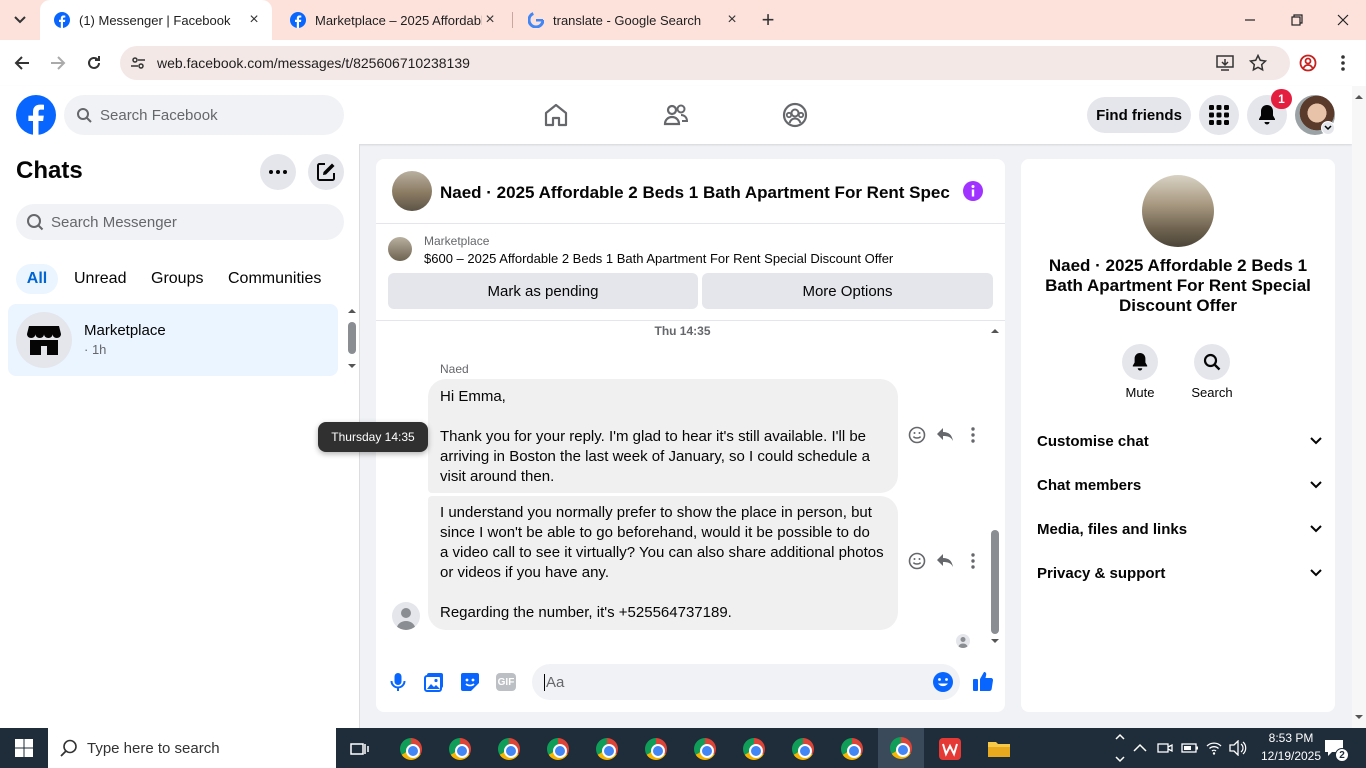 This screenshot has width=1366, height=768. Describe the element at coordinates (1359, 407) in the screenshot. I see `page-scrollbar` at that location.